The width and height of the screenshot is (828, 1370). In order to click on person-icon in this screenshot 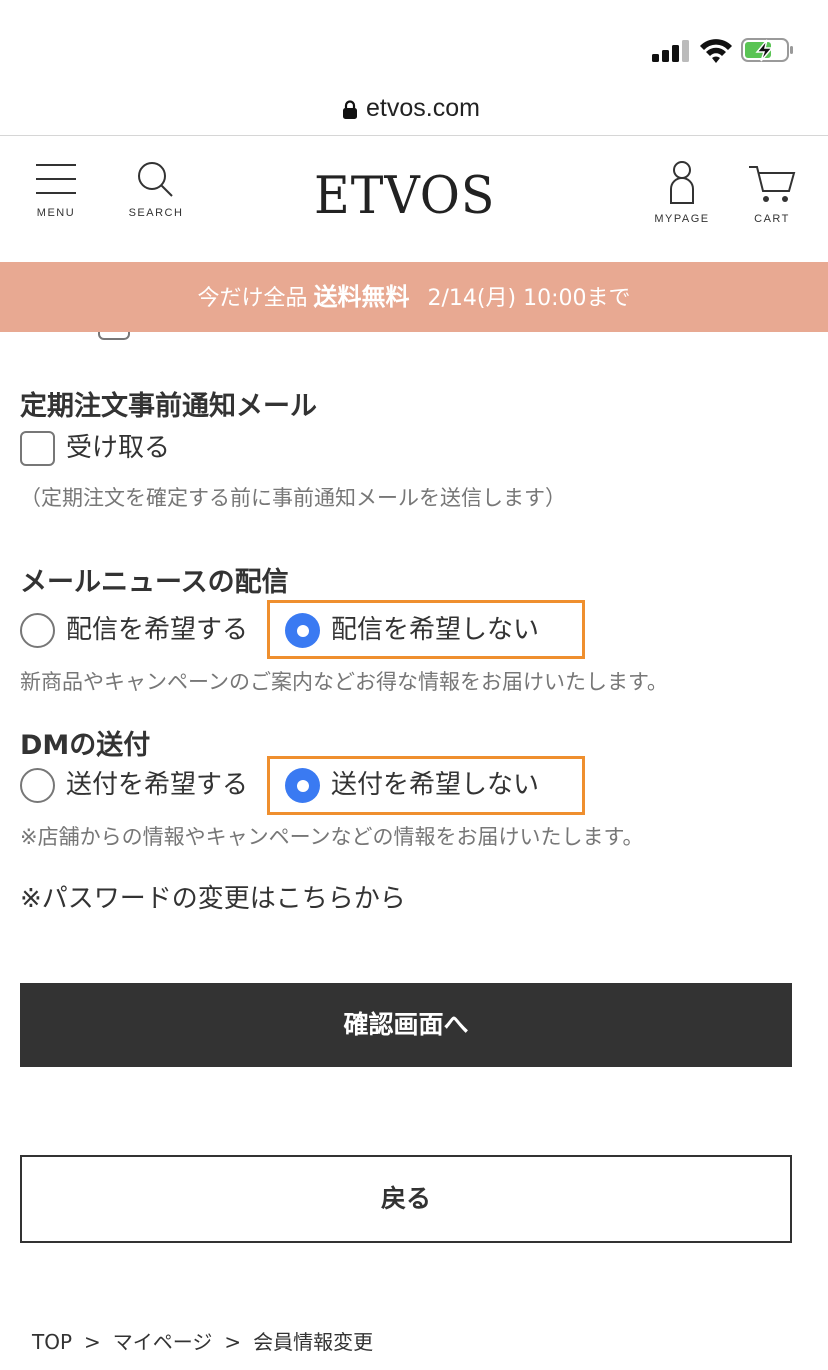, I will do `click(682, 182)`.